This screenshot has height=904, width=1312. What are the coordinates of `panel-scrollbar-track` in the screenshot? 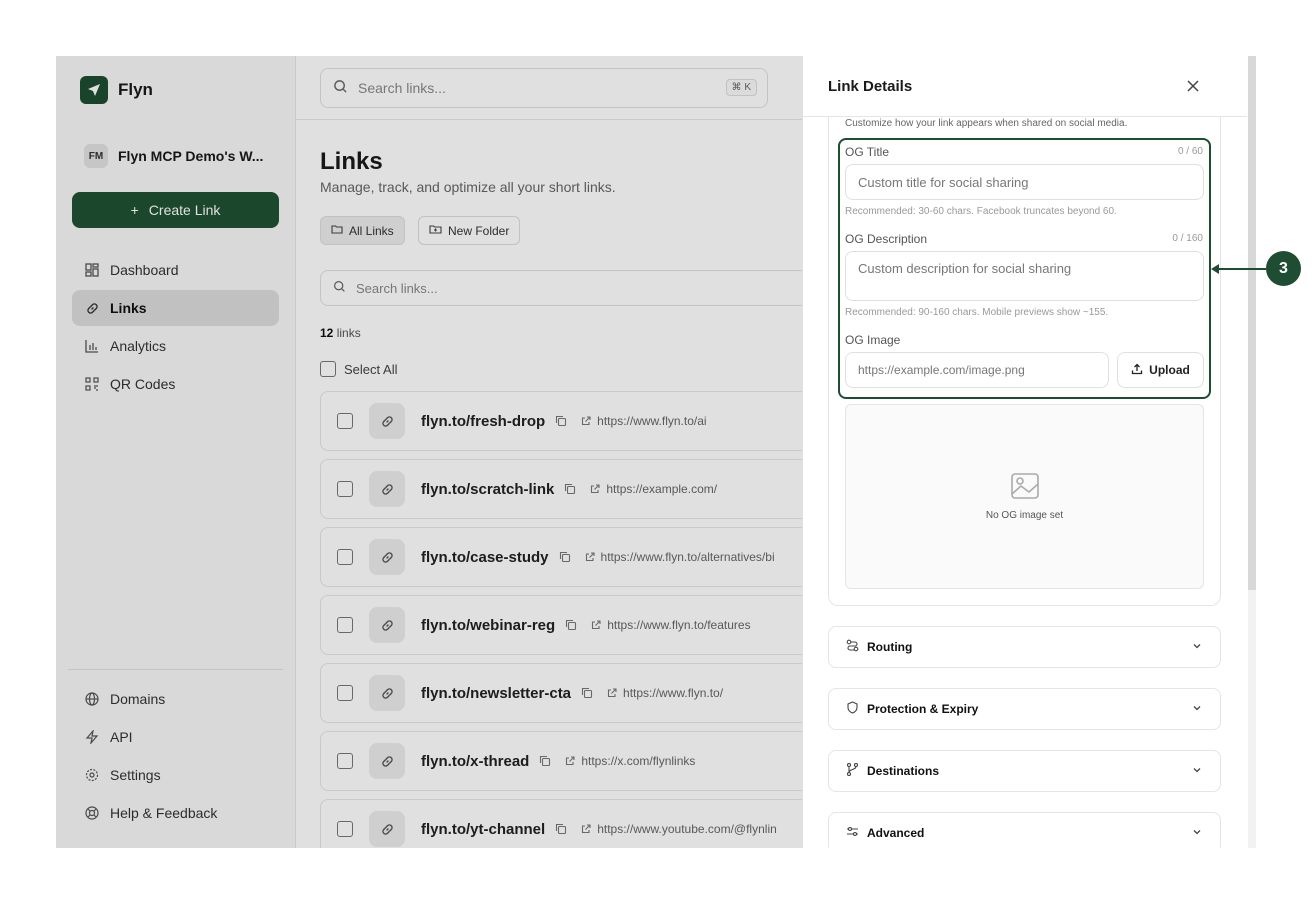 It's located at (1252, 452).